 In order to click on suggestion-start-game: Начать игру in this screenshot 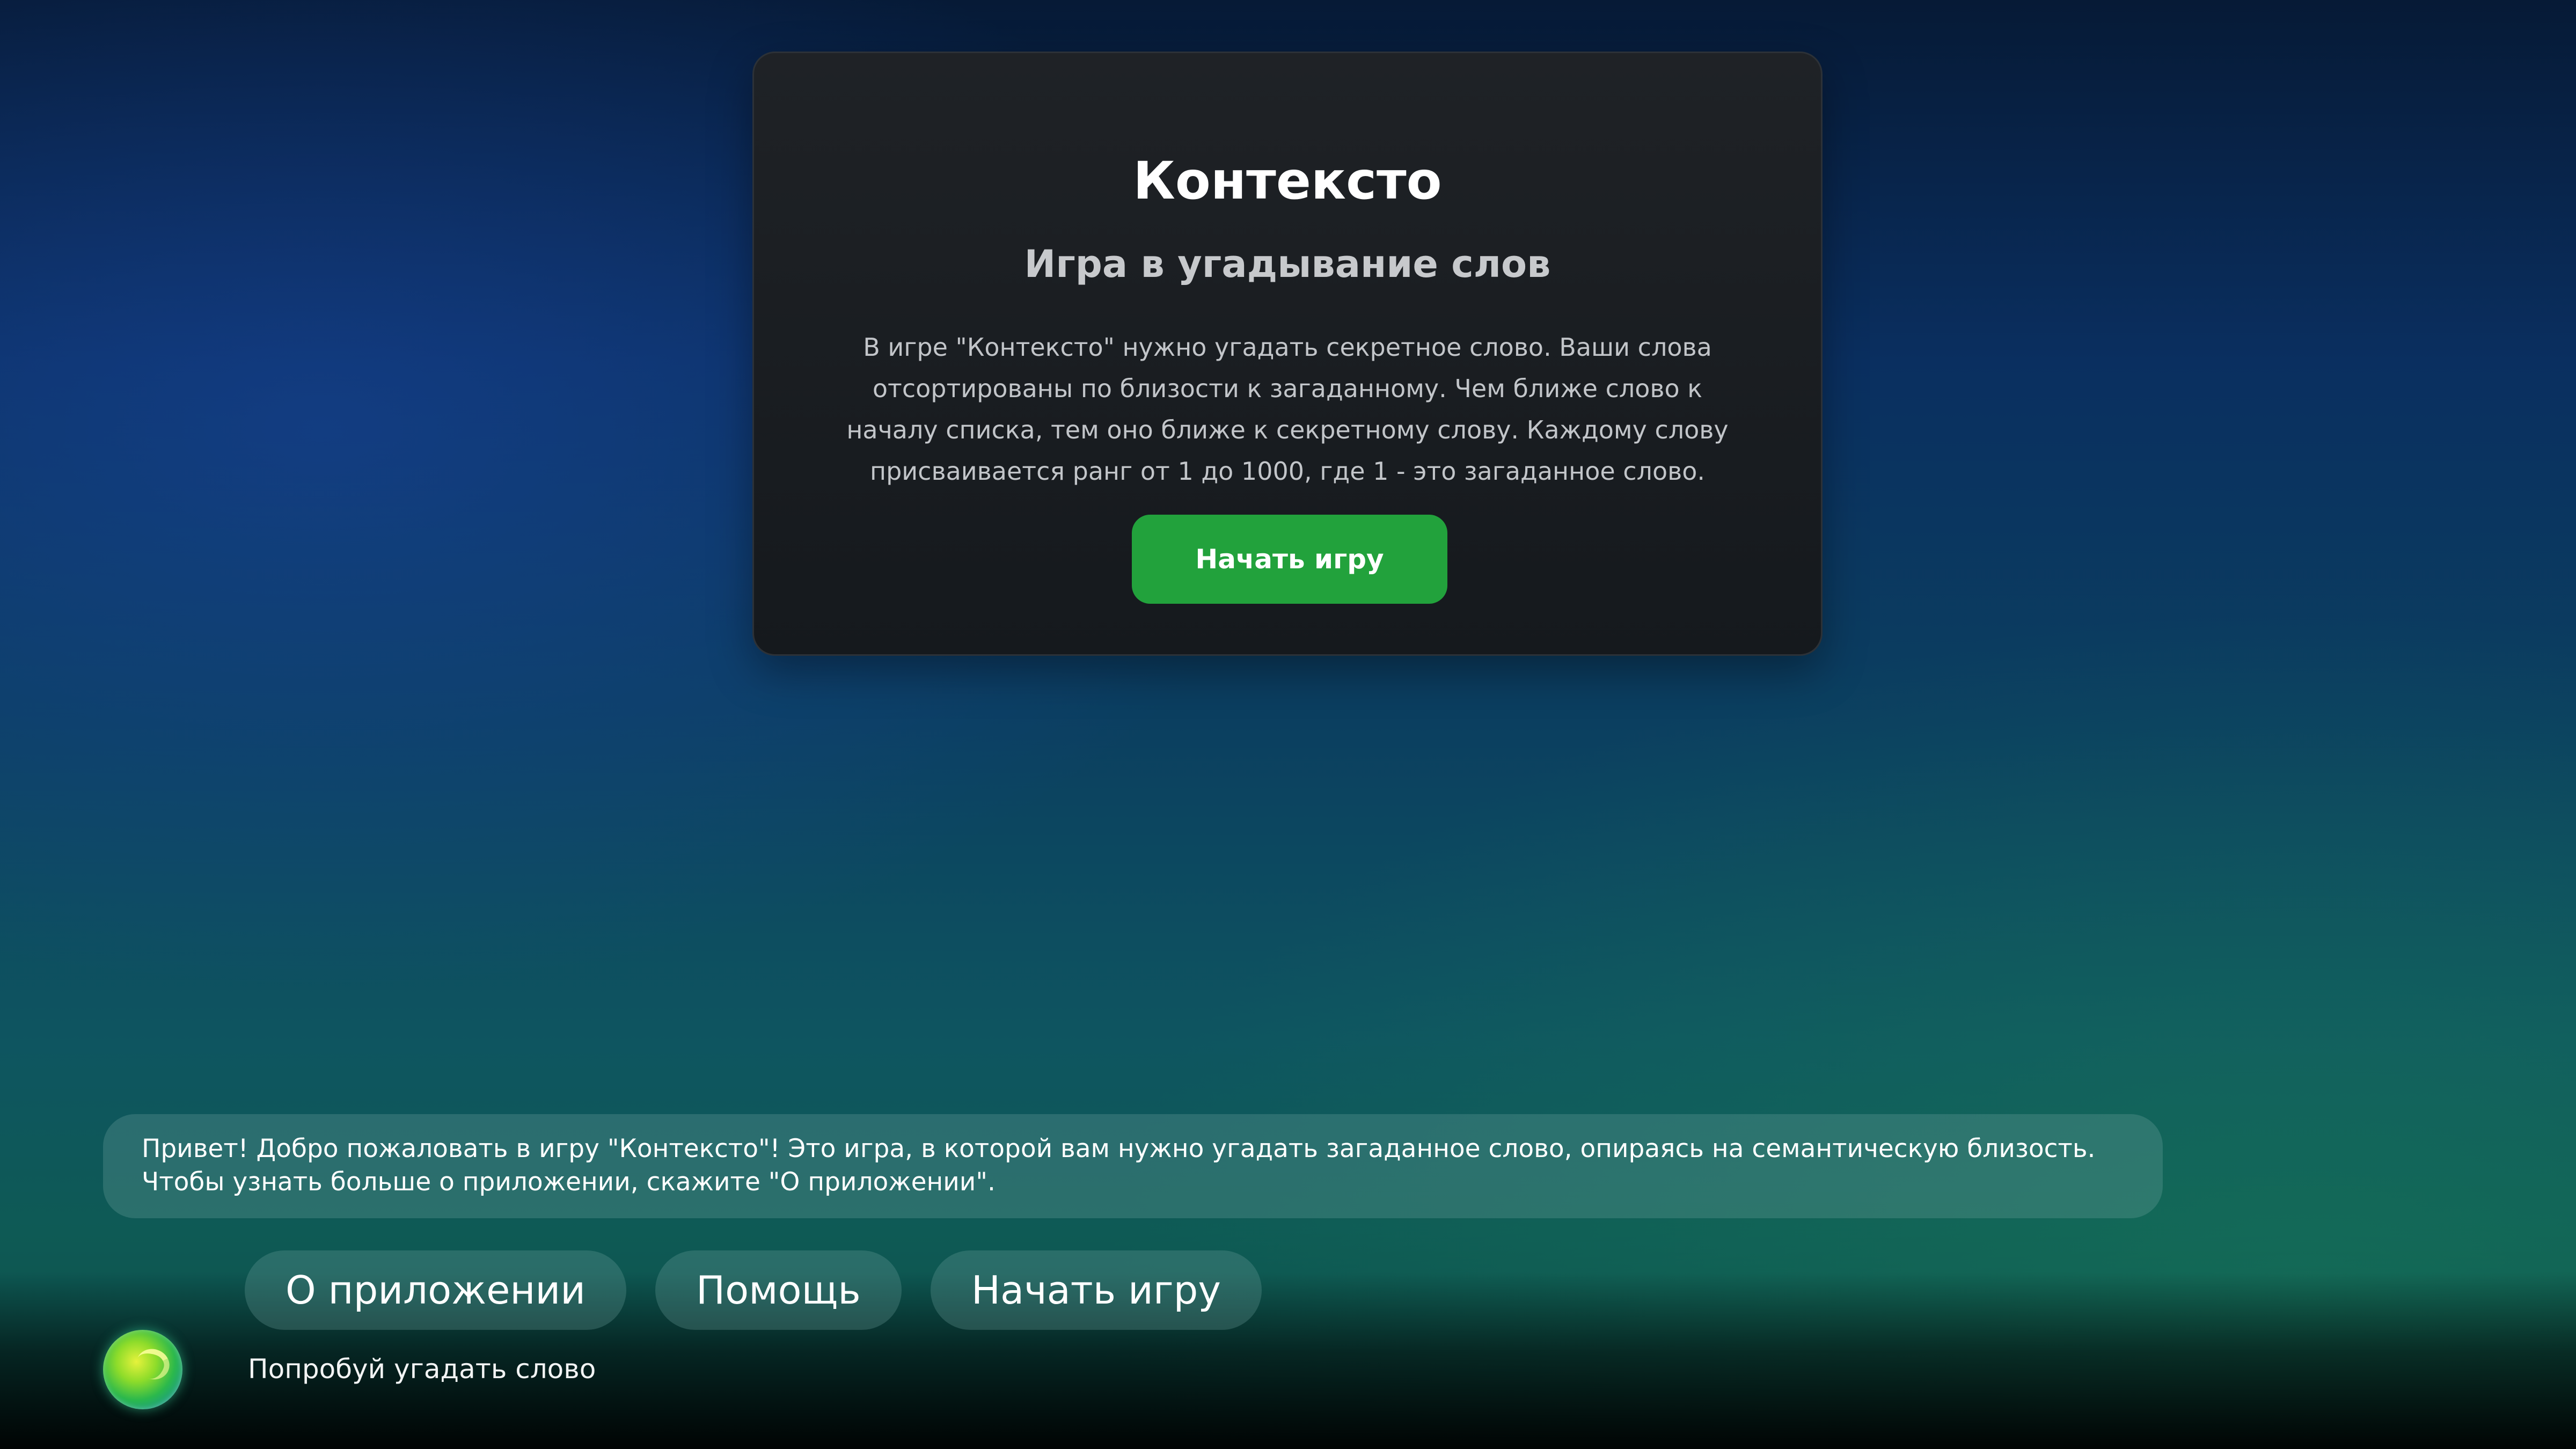, I will do `click(1096, 1290)`.